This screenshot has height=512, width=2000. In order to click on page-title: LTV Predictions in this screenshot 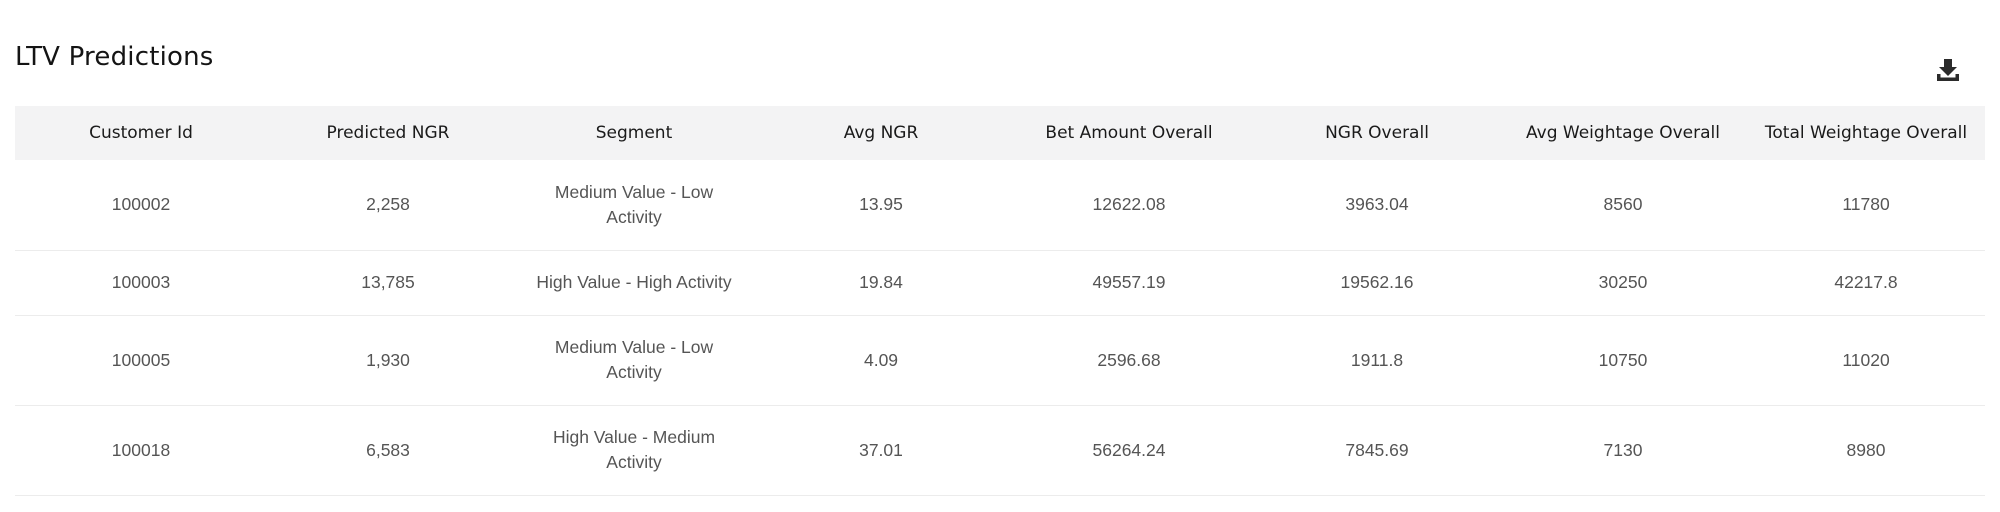, I will do `click(114, 57)`.